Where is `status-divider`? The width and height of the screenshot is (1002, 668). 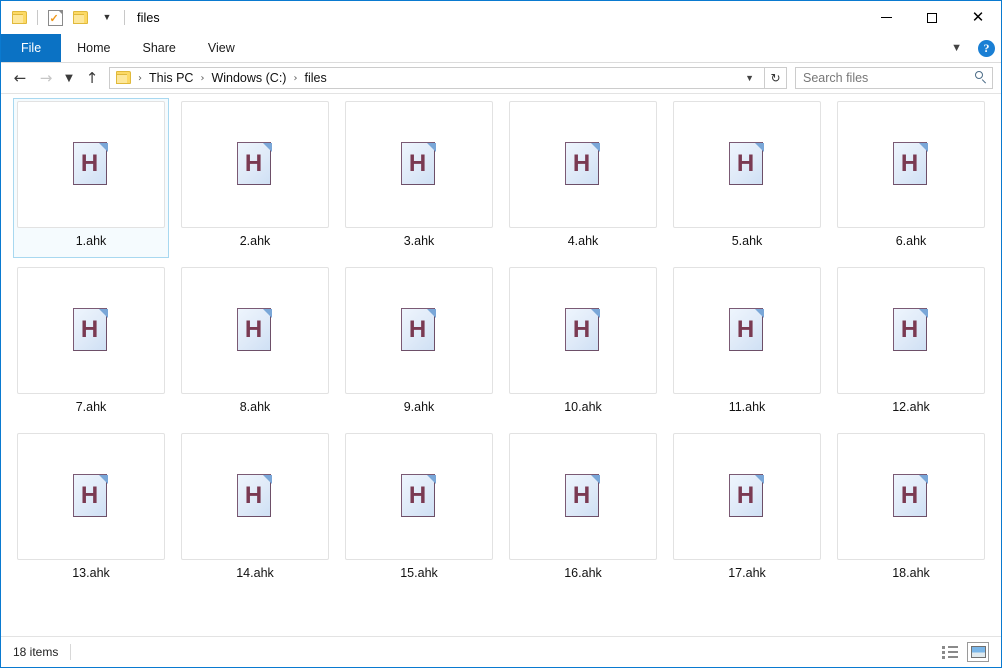 status-divider is located at coordinates (71, 652).